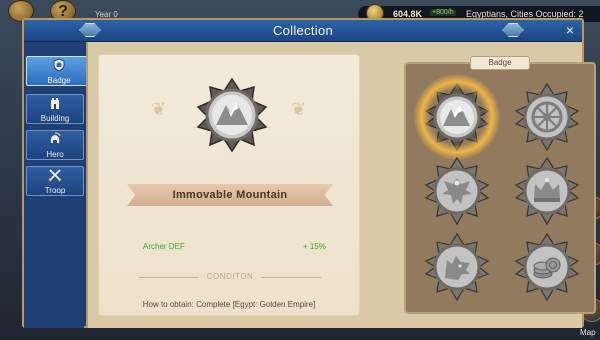  What do you see at coordinates (55, 154) in the screenshot?
I see `tab-hero-label: Hero` at bounding box center [55, 154].